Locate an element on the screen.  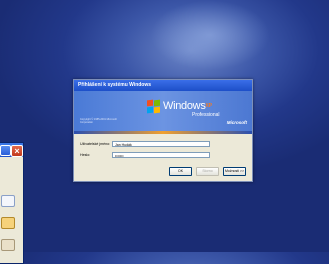
password-label: Heslo: is located at coordinates (85, 154).